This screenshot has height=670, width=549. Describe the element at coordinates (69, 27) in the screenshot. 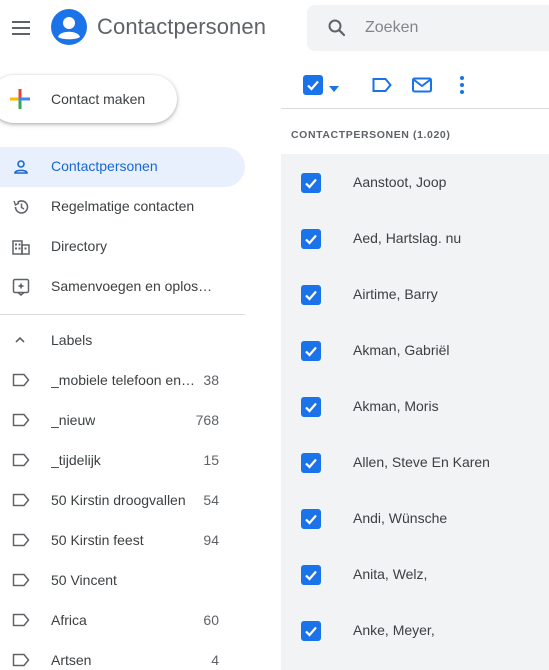

I see `contacts-logo-icon` at that location.